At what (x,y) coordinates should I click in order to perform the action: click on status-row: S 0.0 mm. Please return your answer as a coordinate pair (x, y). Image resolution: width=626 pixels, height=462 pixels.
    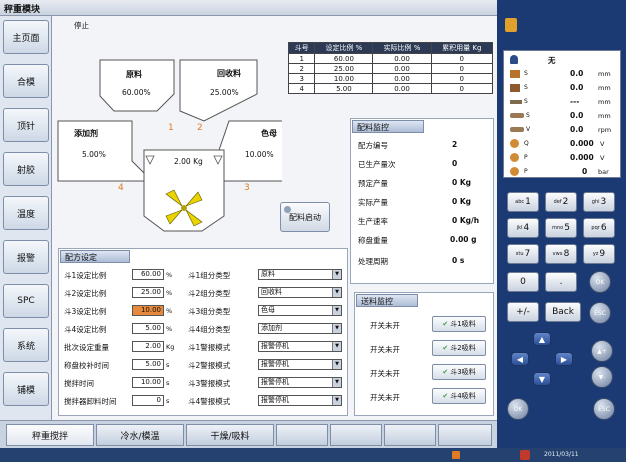
    Looking at the image, I should click on (563, 116).